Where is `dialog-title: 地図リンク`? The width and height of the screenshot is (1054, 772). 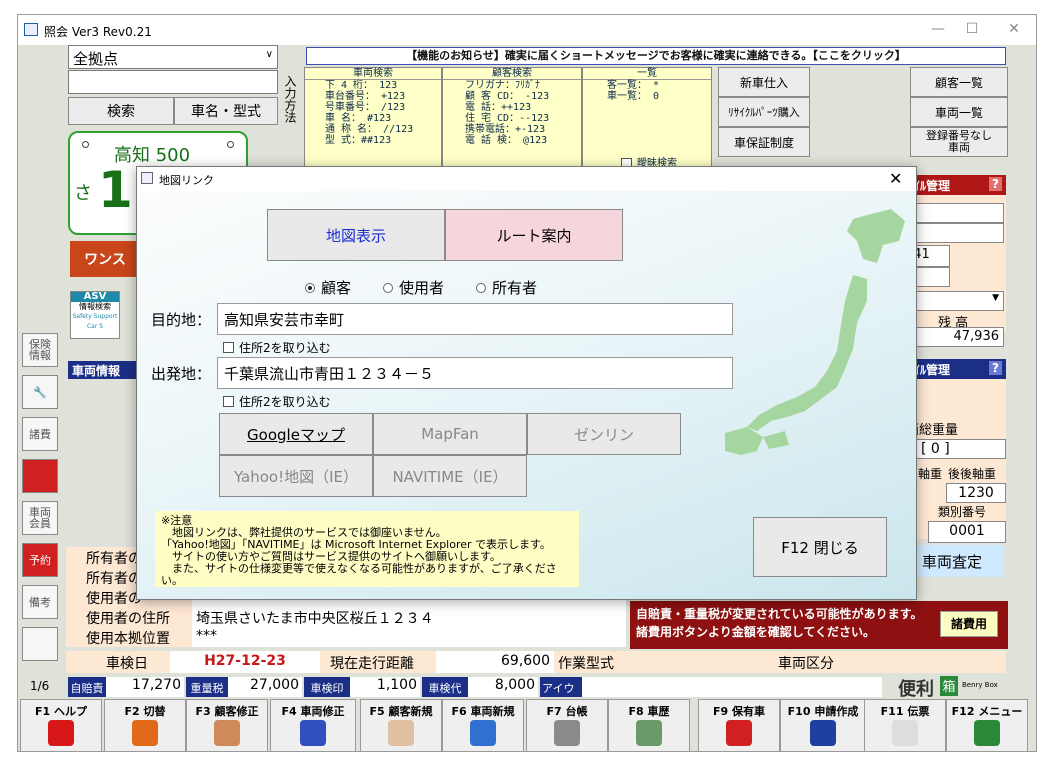
dialog-title: 地図リンク is located at coordinates (186, 180).